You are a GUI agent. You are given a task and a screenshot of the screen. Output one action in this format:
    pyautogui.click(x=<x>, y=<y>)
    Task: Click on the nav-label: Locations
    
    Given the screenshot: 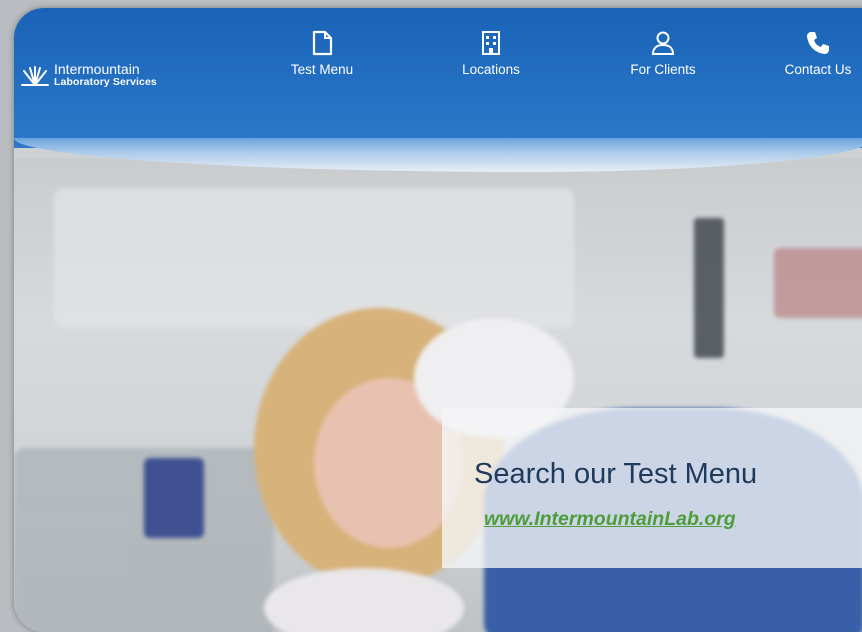 What is the action you would take?
    pyautogui.click(x=491, y=69)
    